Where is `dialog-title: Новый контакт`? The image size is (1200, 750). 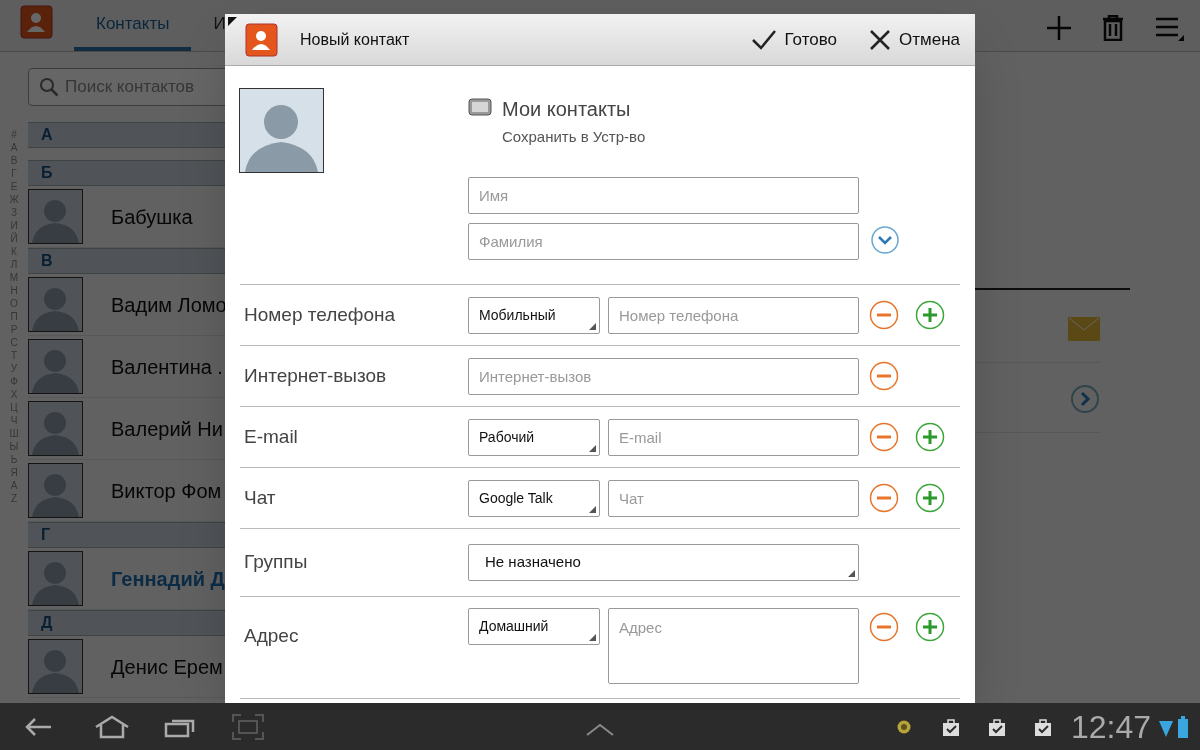
dialog-title: Новый контакт is located at coordinates (355, 39).